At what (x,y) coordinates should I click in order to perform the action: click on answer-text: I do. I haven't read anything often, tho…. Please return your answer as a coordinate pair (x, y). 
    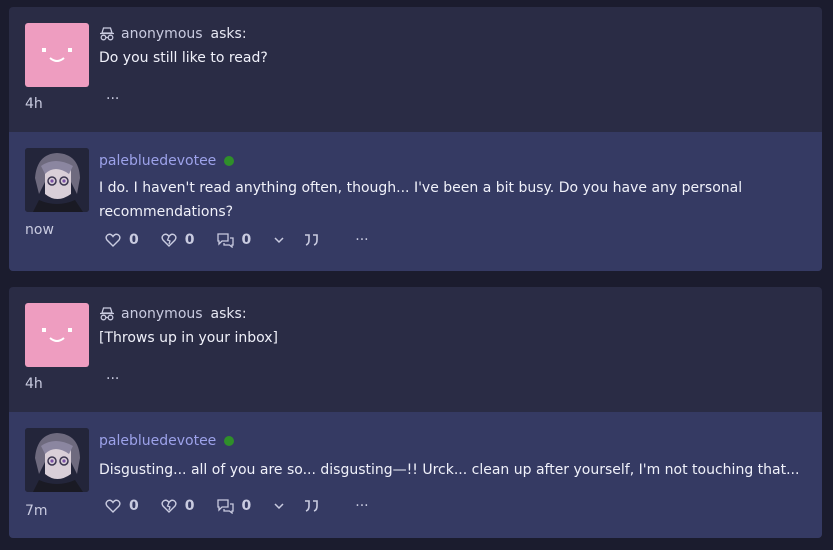
    Looking at the image, I should click on (421, 200).